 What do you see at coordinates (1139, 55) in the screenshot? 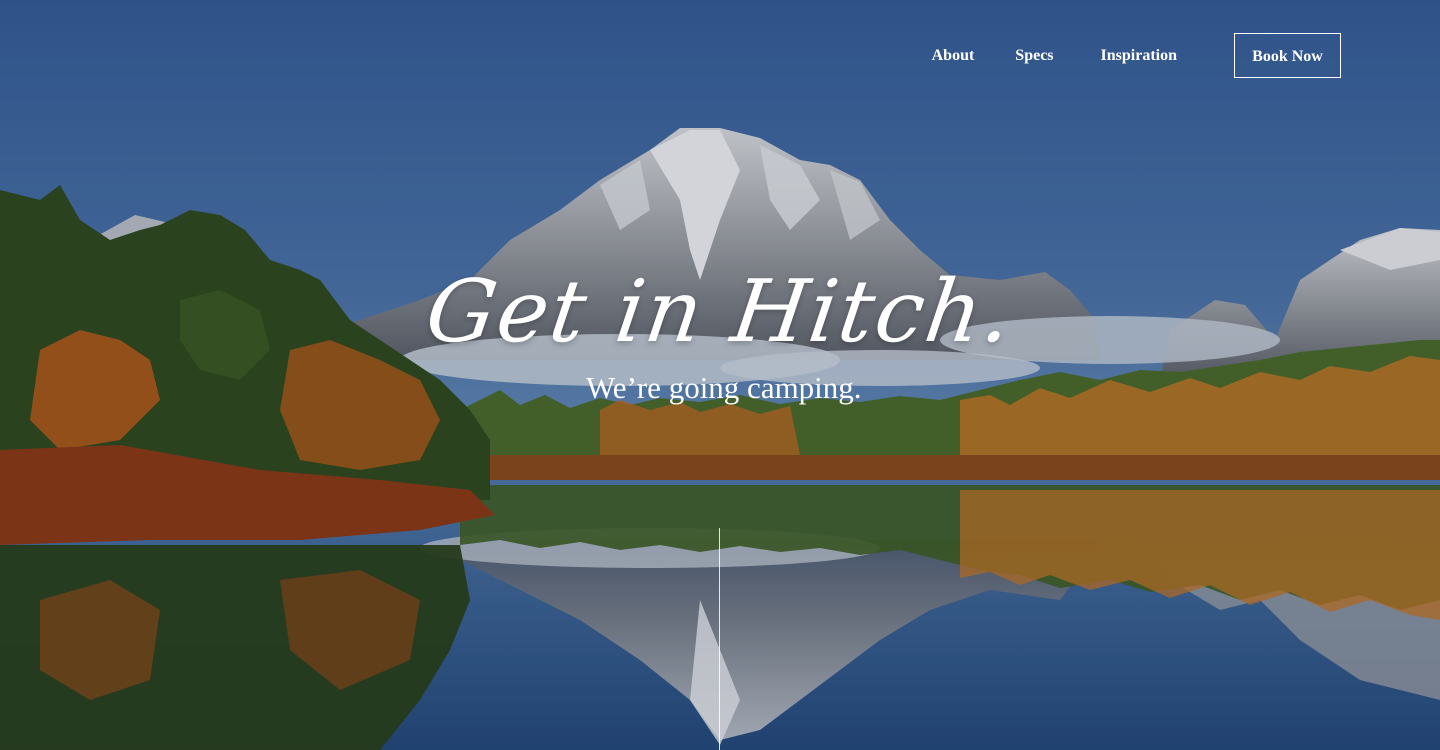
I see `nav-link-inspiration: Inspiration` at bounding box center [1139, 55].